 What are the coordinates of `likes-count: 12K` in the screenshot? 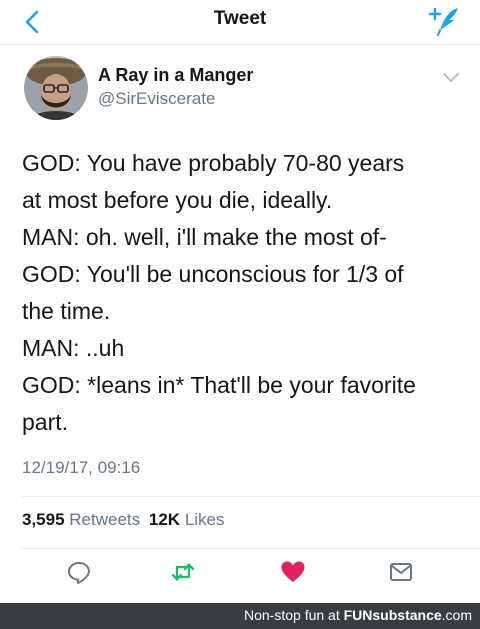 It's located at (164, 519).